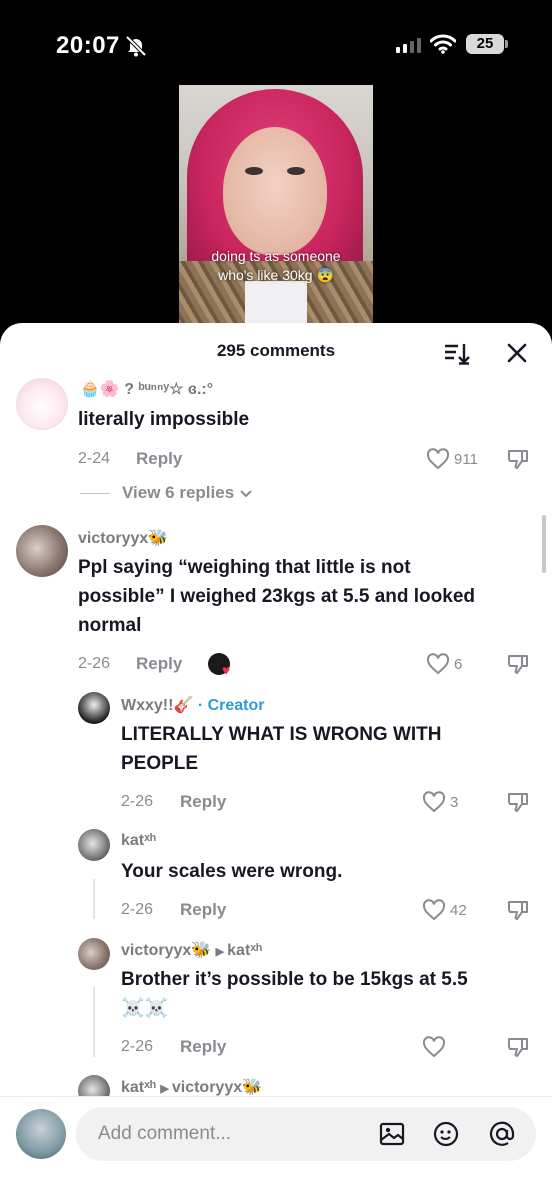 Image resolution: width=552 pixels, height=1200 pixels. Describe the element at coordinates (123, 538) in the screenshot. I see `comment-username: victoryyx🐝` at that location.